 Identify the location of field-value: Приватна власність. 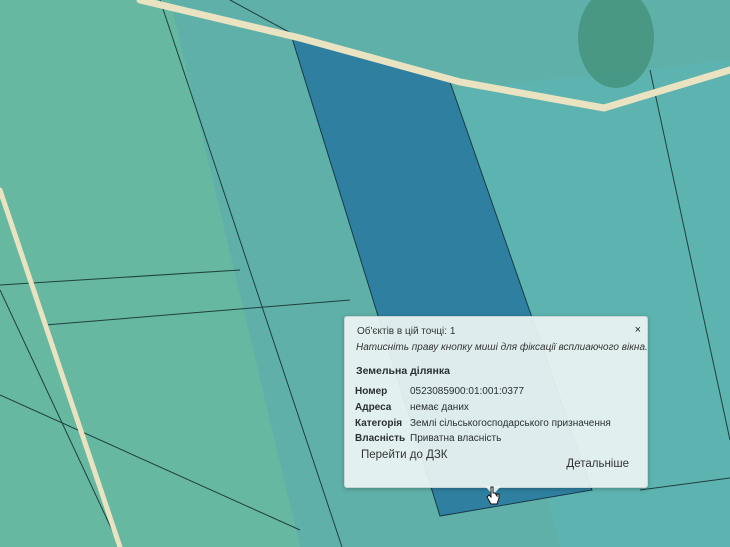
(456, 438).